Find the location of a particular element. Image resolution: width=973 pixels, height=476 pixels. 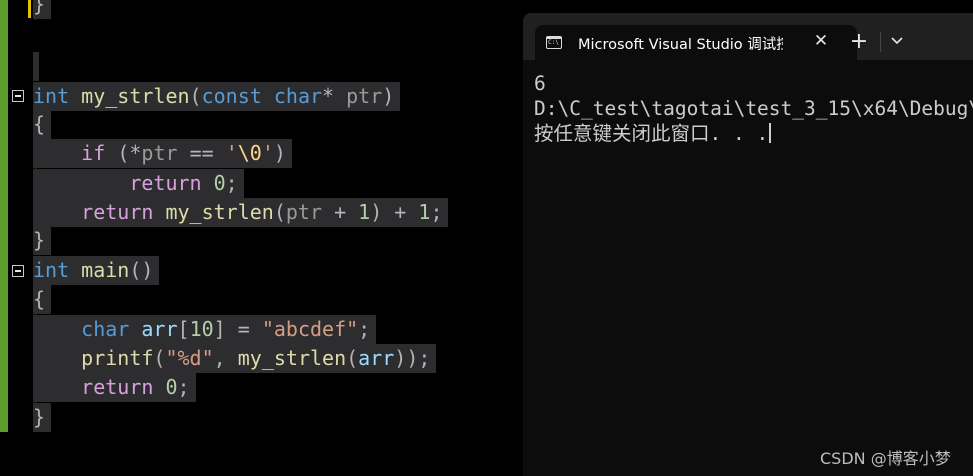

code-token: const is located at coordinates (231, 96).